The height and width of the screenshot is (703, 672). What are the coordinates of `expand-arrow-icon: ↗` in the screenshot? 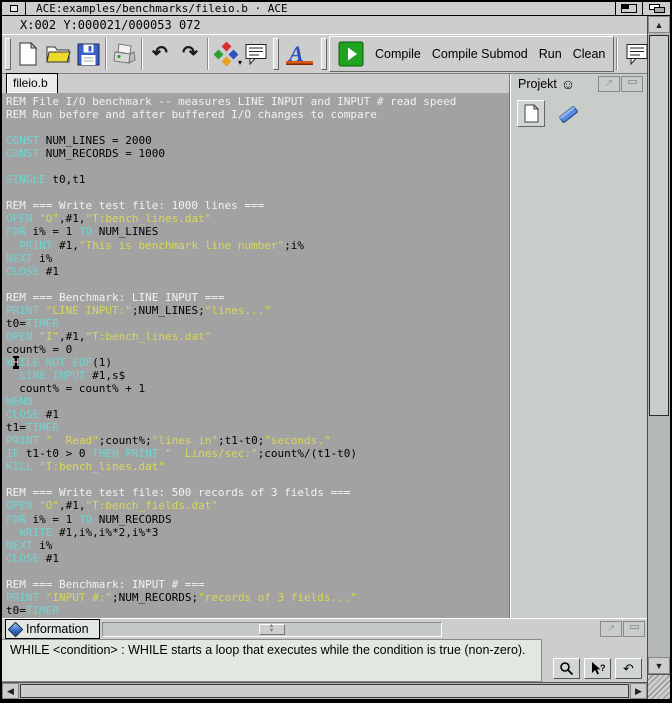 It's located at (609, 83).